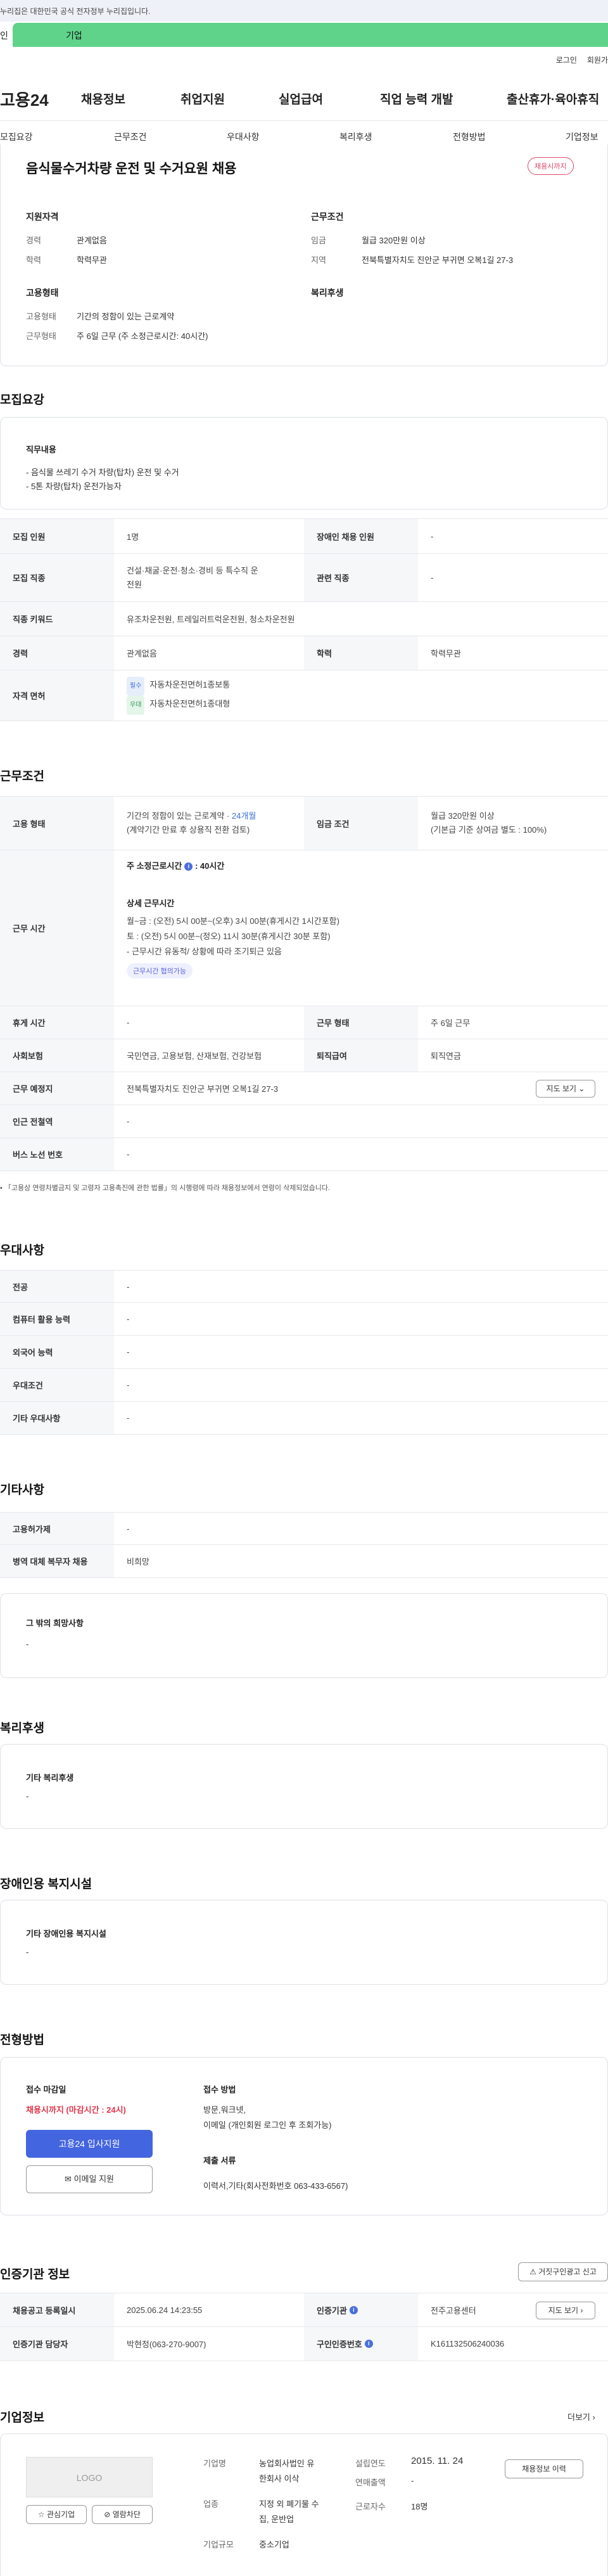  What do you see at coordinates (103, 98) in the screenshot?
I see `gnb-item-jobs: 채용정보` at bounding box center [103, 98].